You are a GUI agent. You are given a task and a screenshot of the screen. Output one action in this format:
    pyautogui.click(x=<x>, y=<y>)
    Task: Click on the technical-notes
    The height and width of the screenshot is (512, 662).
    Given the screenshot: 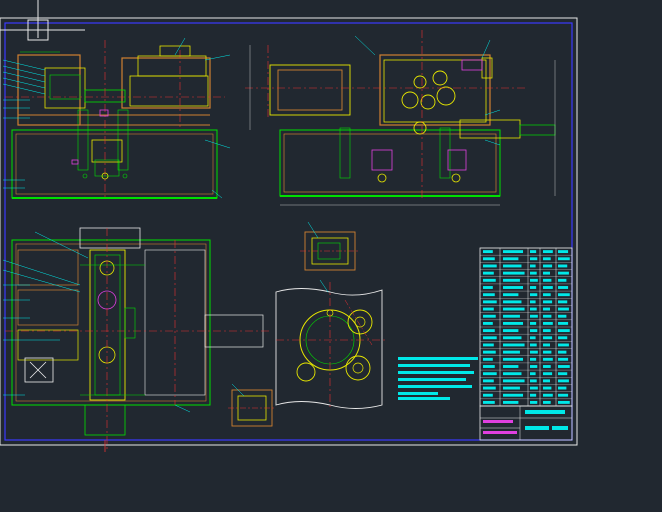 What is the action you would take?
    pyautogui.click(x=438, y=378)
    